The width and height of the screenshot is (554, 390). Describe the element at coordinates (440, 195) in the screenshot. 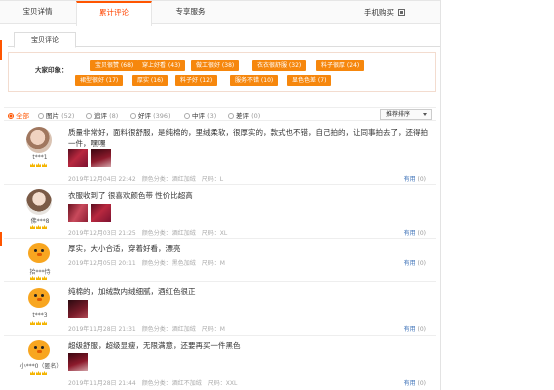

I see `right-divider` at that location.